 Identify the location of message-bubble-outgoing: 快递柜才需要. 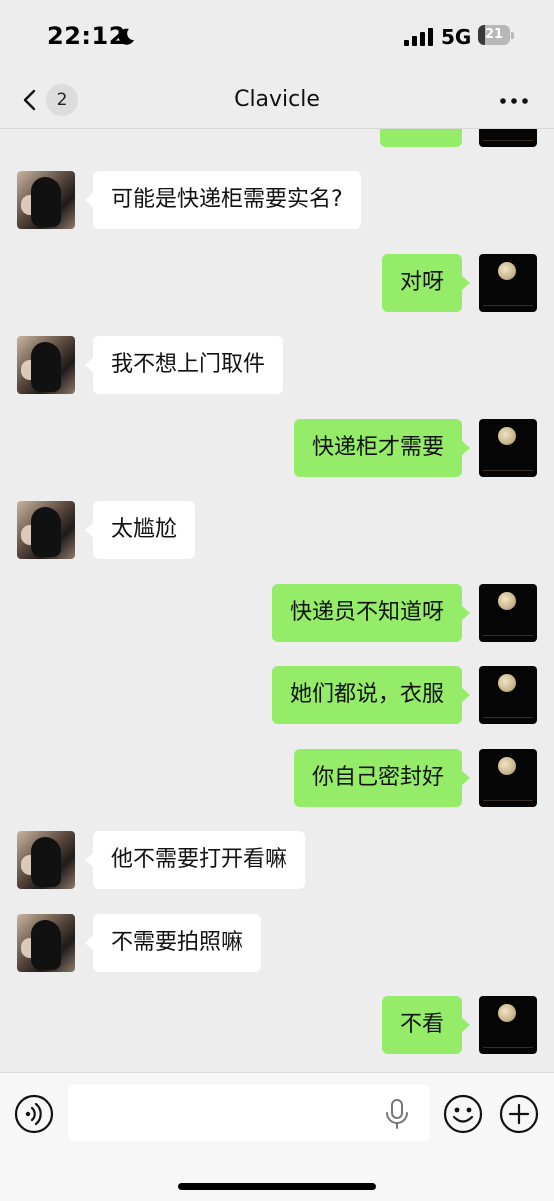
(382, 448).